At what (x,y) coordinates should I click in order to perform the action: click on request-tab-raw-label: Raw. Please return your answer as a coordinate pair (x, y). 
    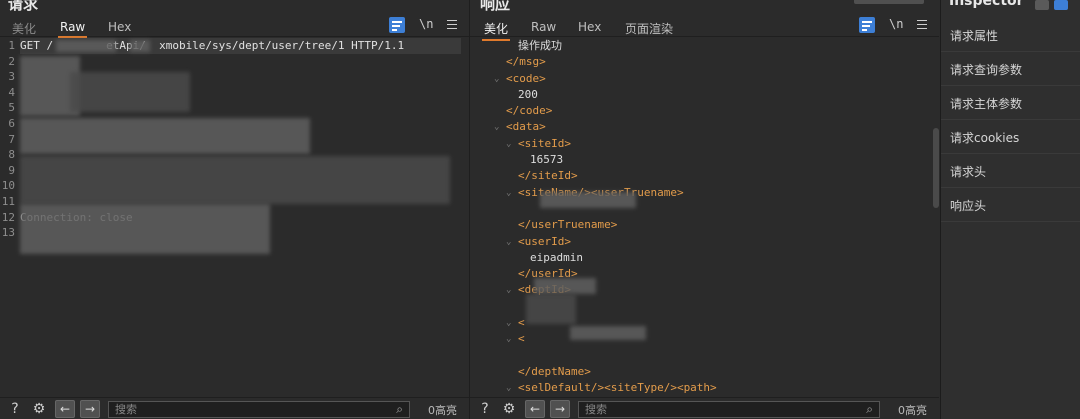
    Looking at the image, I should click on (73, 27).